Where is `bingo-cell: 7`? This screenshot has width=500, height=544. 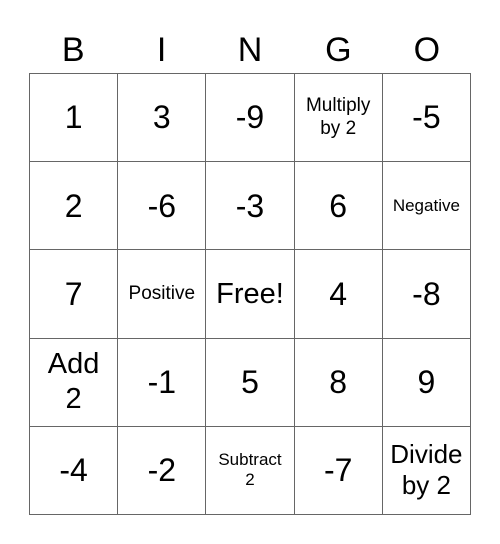
bingo-cell: 7 is located at coordinates (74, 294).